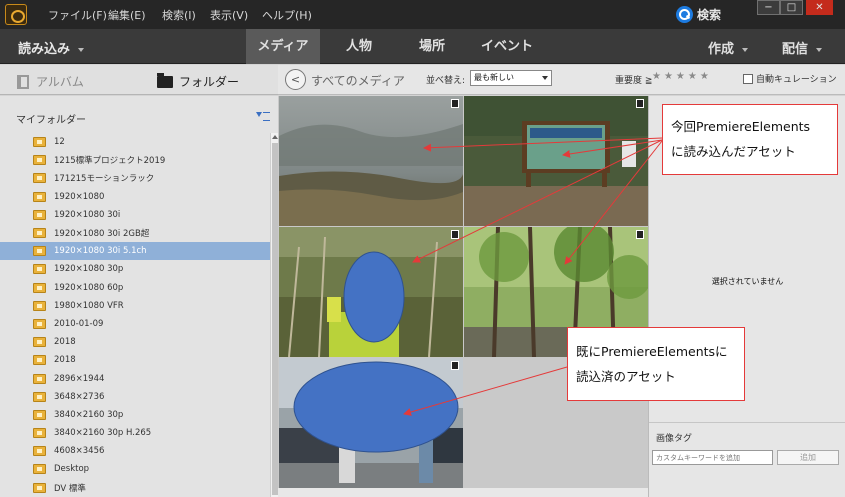 The height and width of the screenshot is (497, 845). I want to click on maximize-button: □, so click(791, 7).